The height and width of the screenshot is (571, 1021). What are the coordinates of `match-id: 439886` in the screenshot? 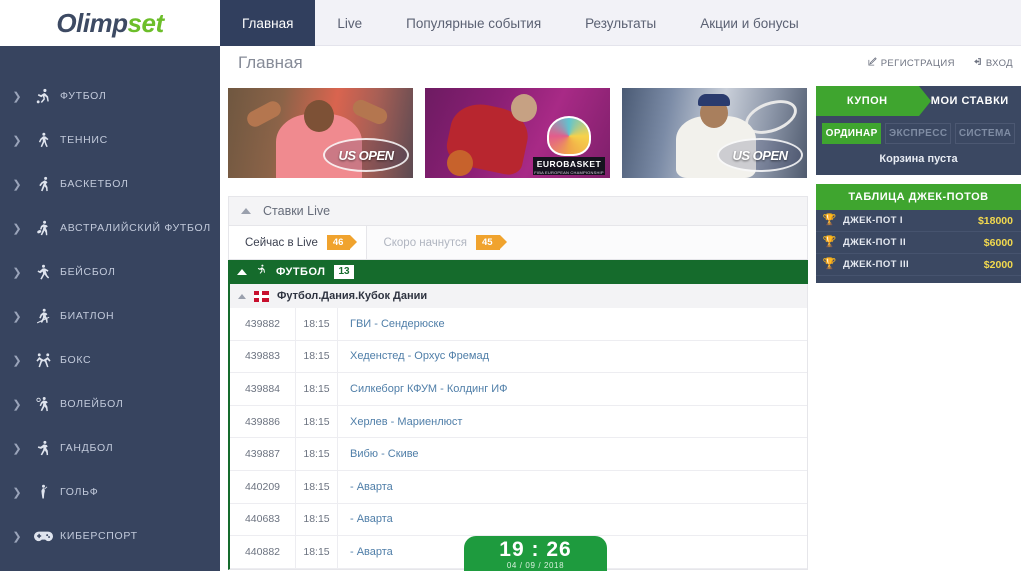 It's located at (263, 421).